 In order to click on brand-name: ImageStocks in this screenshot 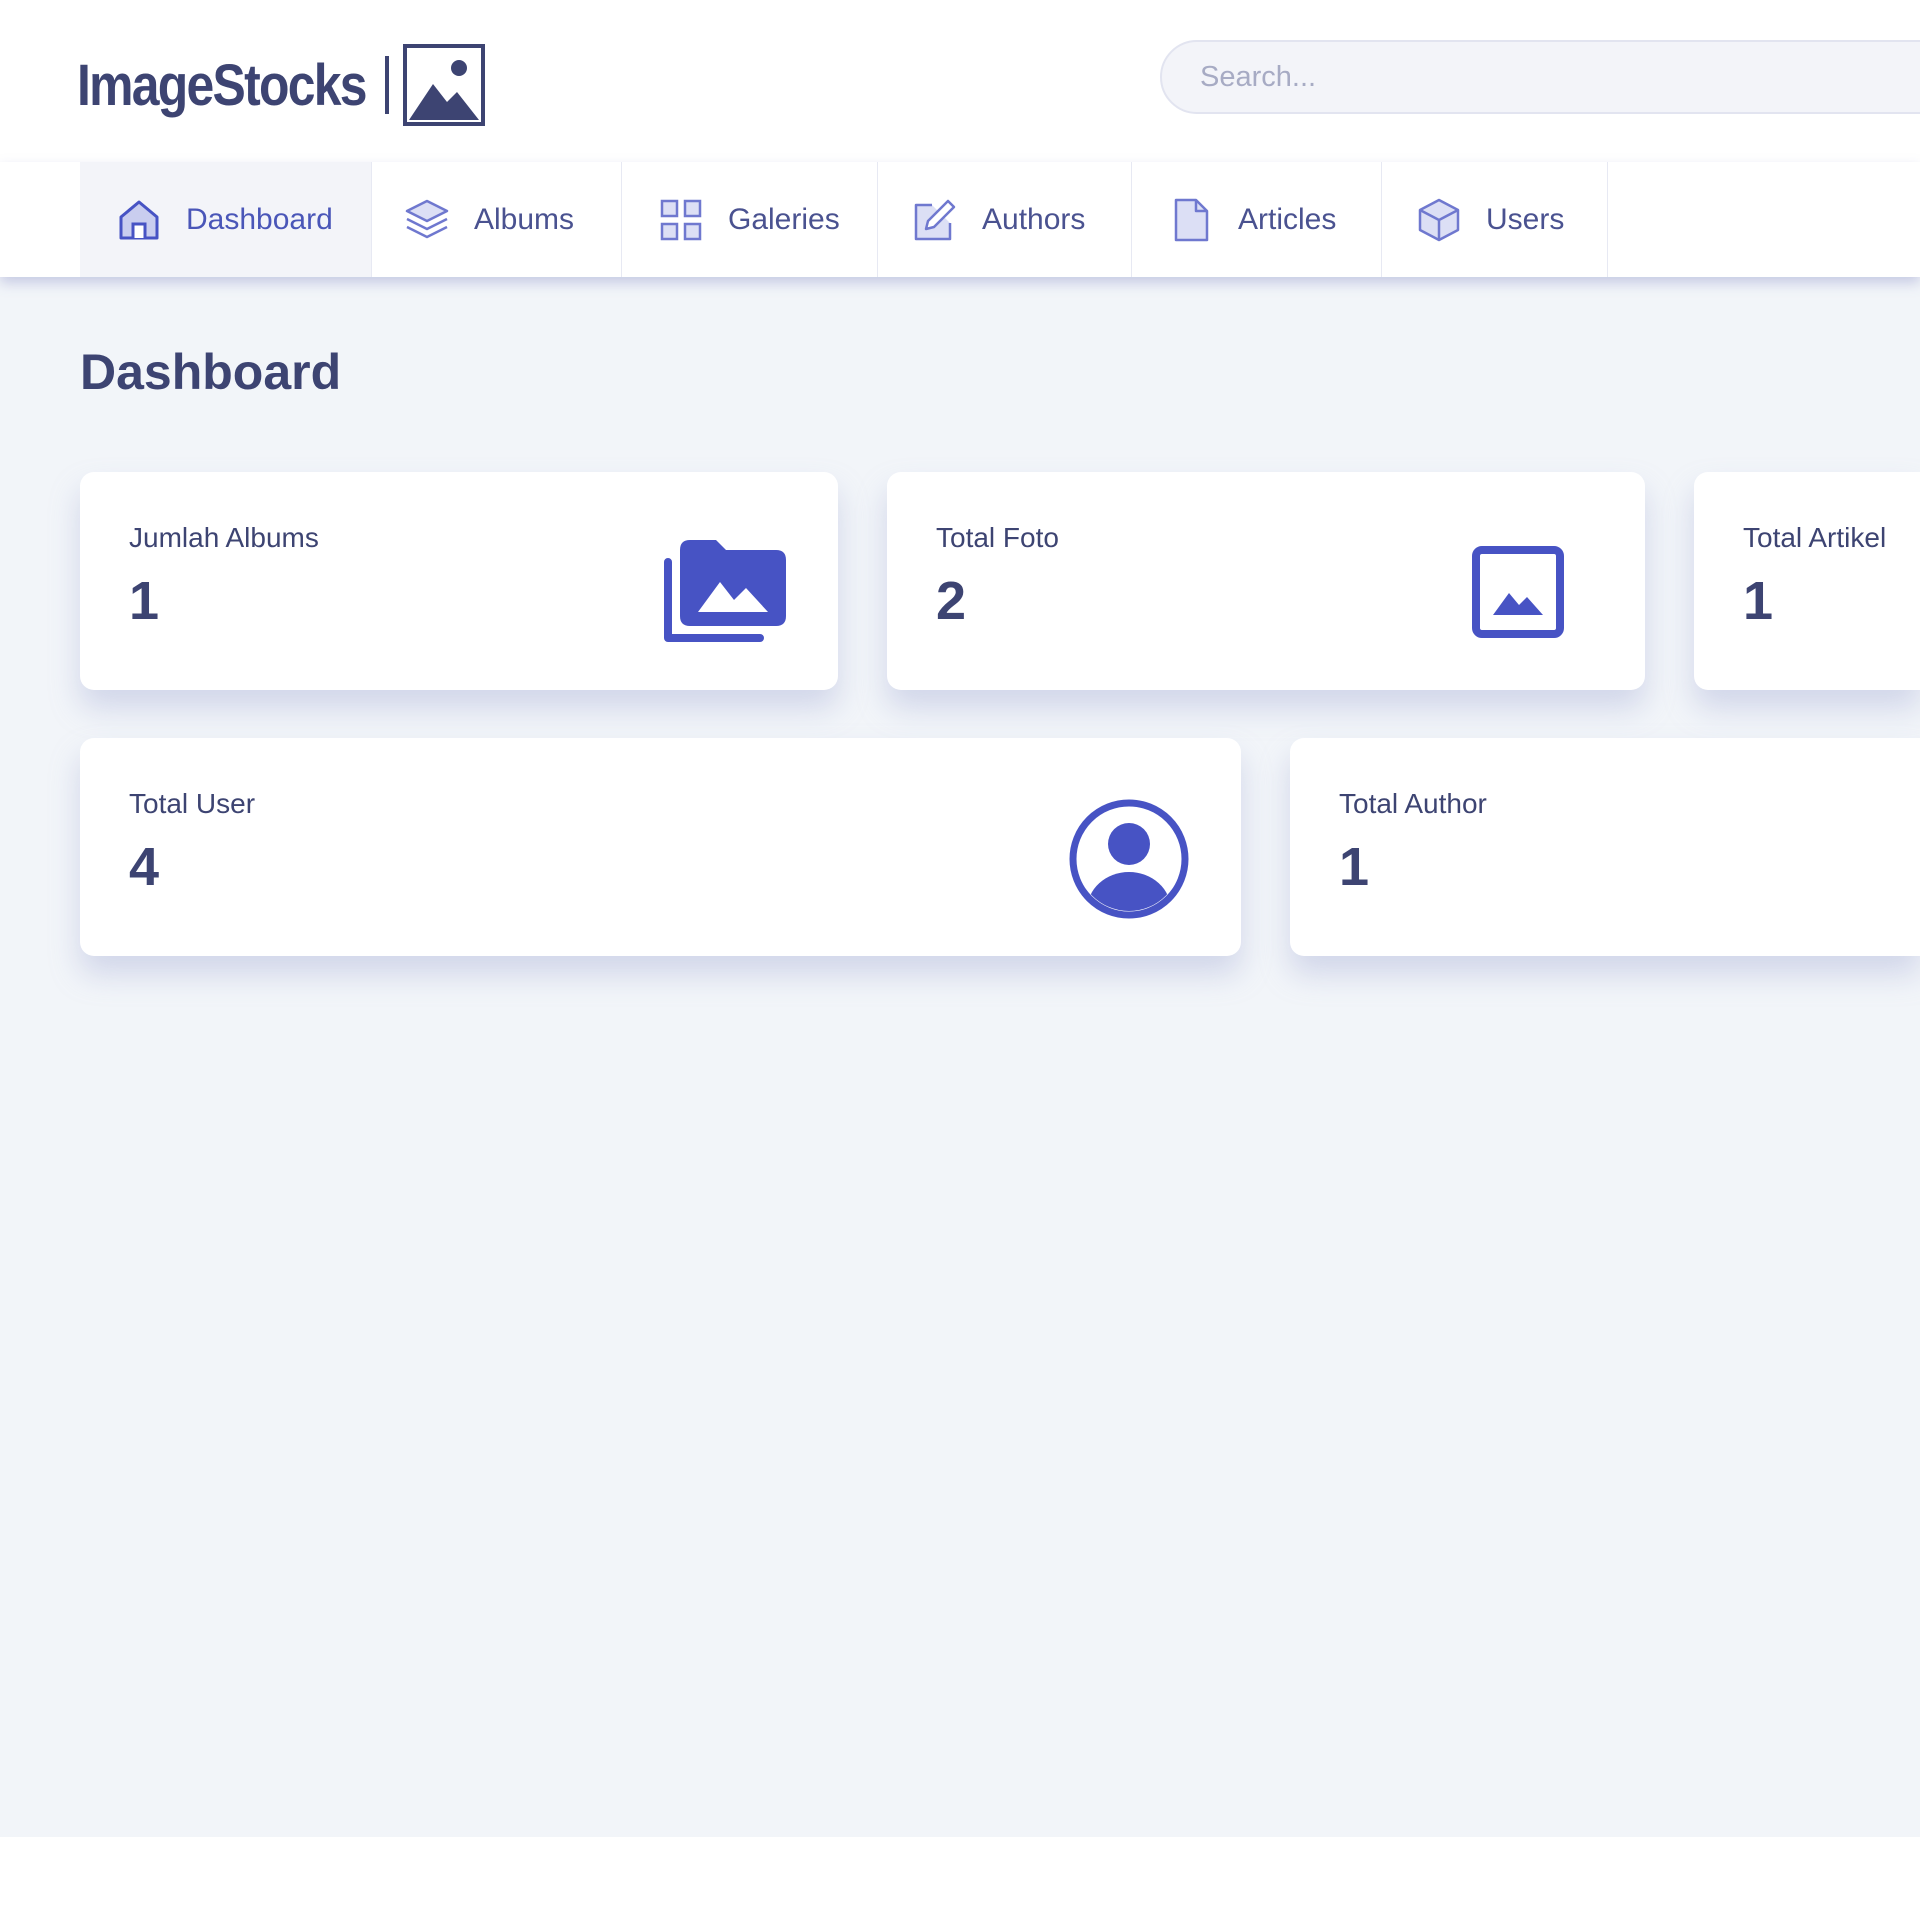, I will do `click(222, 85)`.